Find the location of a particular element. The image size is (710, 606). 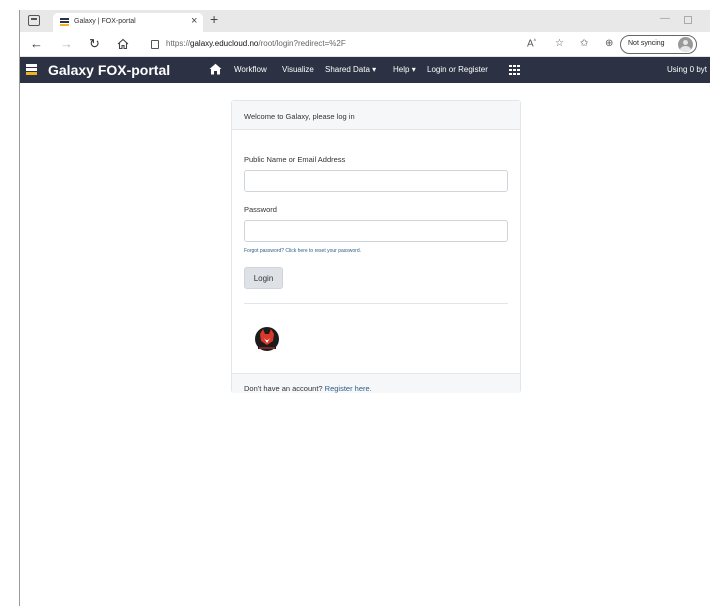

browser-tab: Galaxy | FOX-portal × is located at coordinates (128, 22).